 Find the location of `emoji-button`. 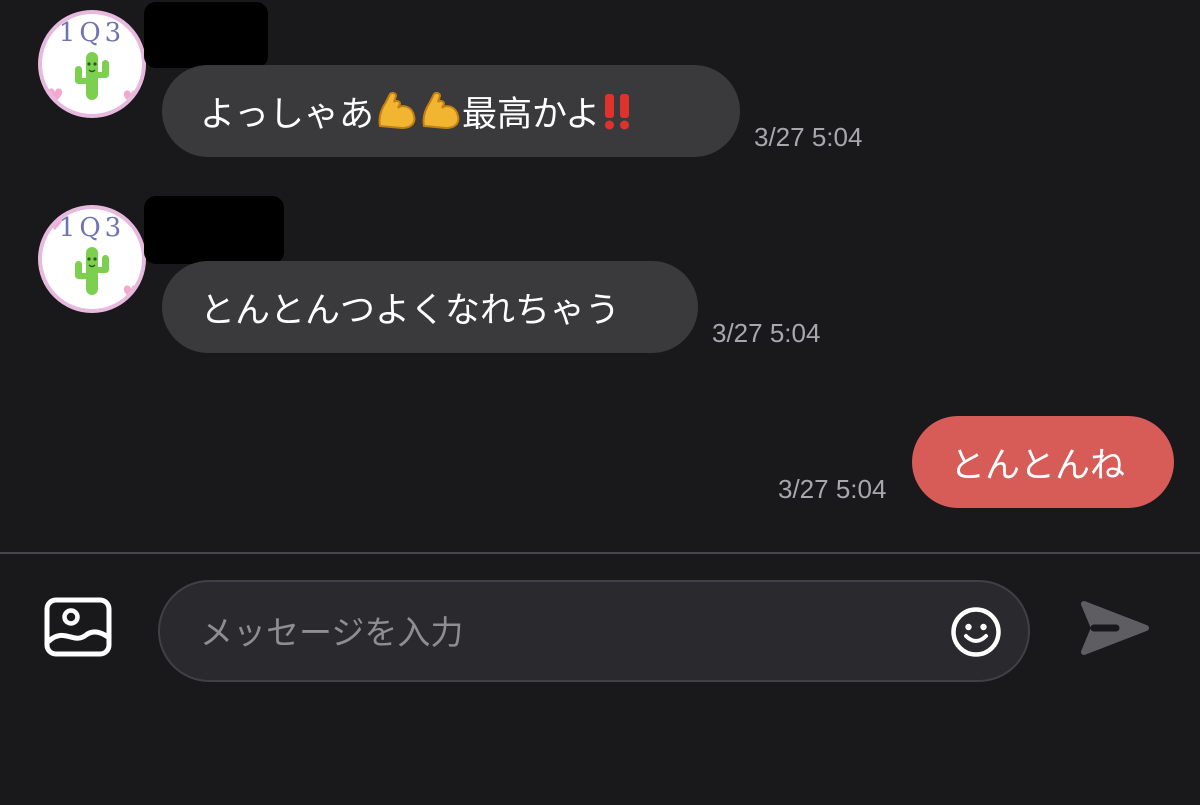

emoji-button is located at coordinates (976, 632).